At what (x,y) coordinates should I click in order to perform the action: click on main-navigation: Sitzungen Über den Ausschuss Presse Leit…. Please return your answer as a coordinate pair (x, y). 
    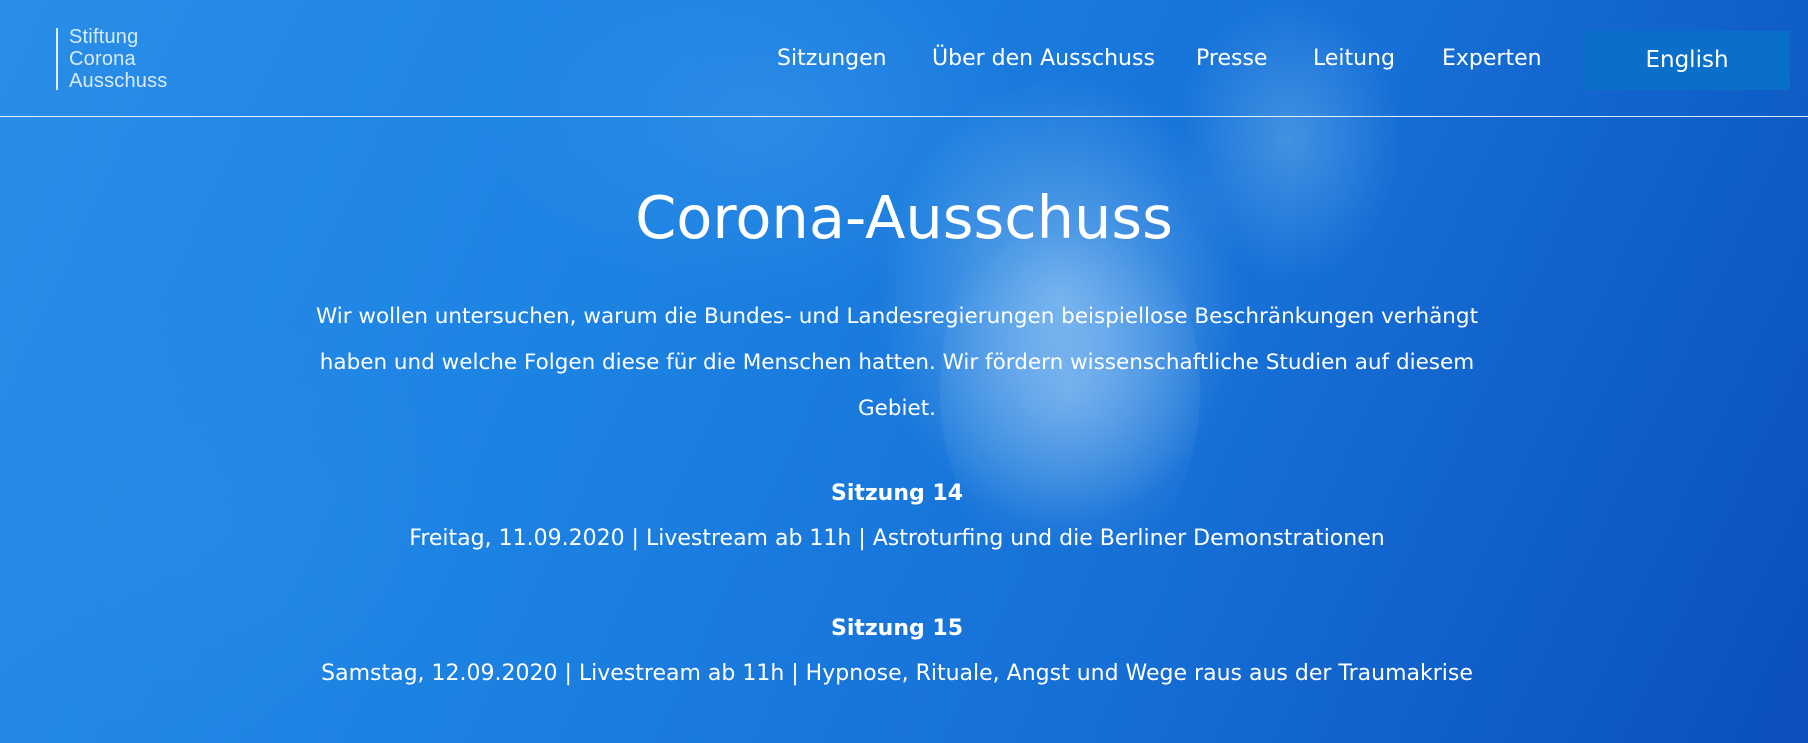
    Looking at the image, I should click on (904, 59).